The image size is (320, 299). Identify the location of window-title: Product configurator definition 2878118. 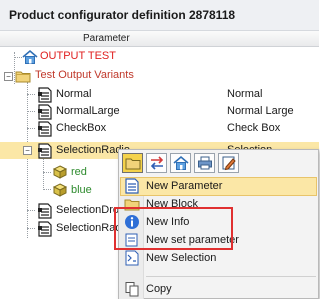
(122, 15).